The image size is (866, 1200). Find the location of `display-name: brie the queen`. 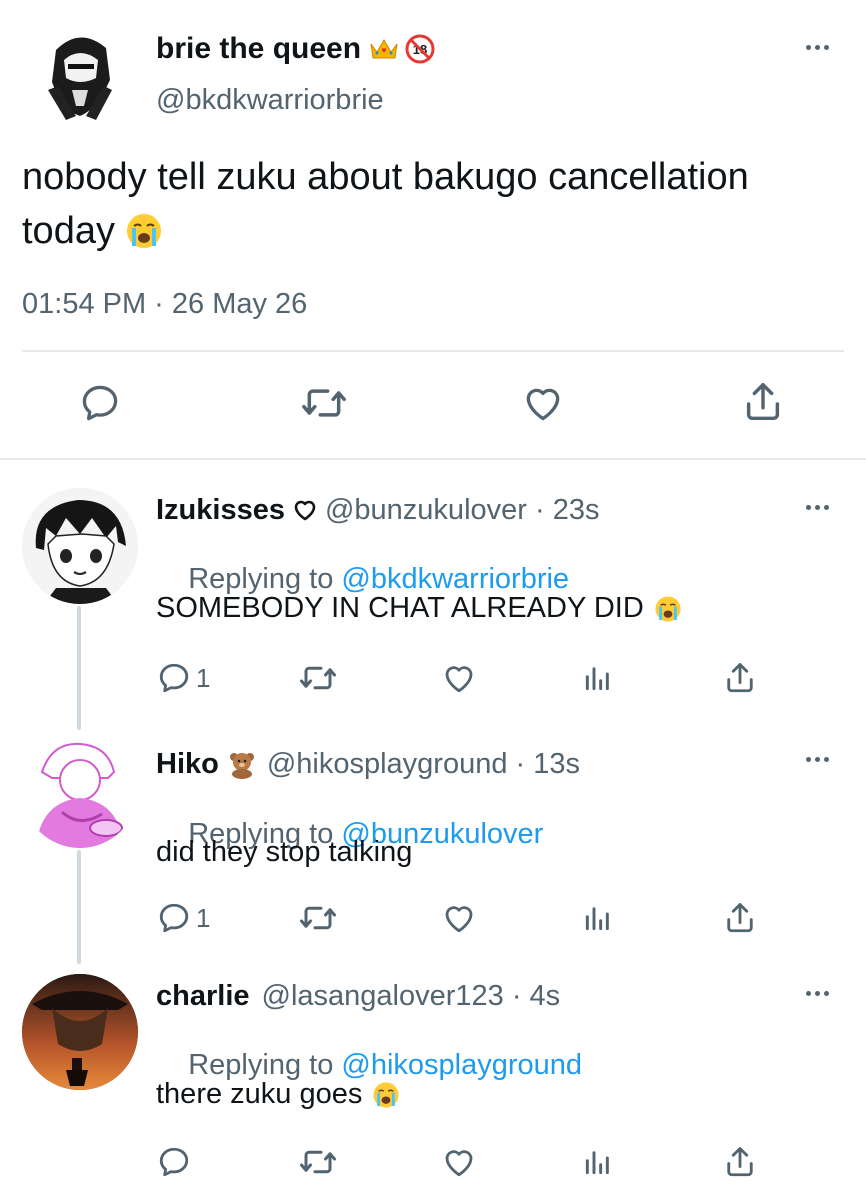

display-name: brie the queen is located at coordinates (258, 49).